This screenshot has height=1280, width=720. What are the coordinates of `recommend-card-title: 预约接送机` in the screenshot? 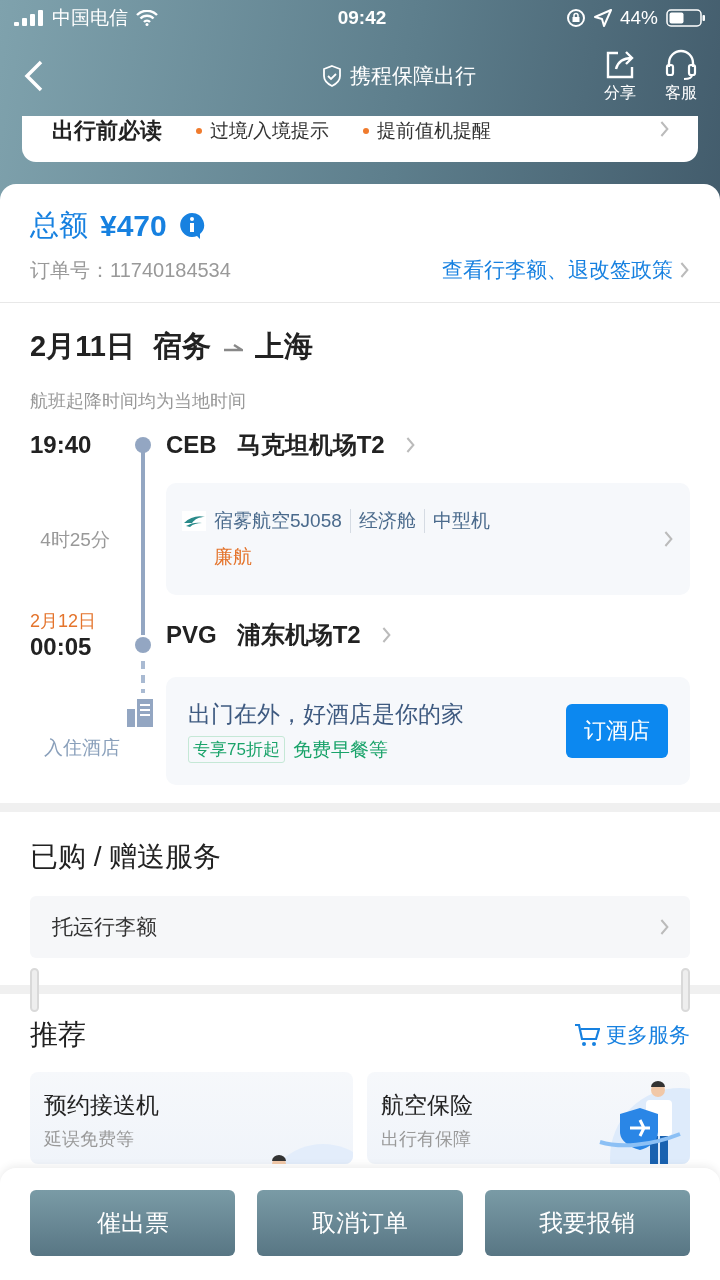 It's located at (102, 1105).